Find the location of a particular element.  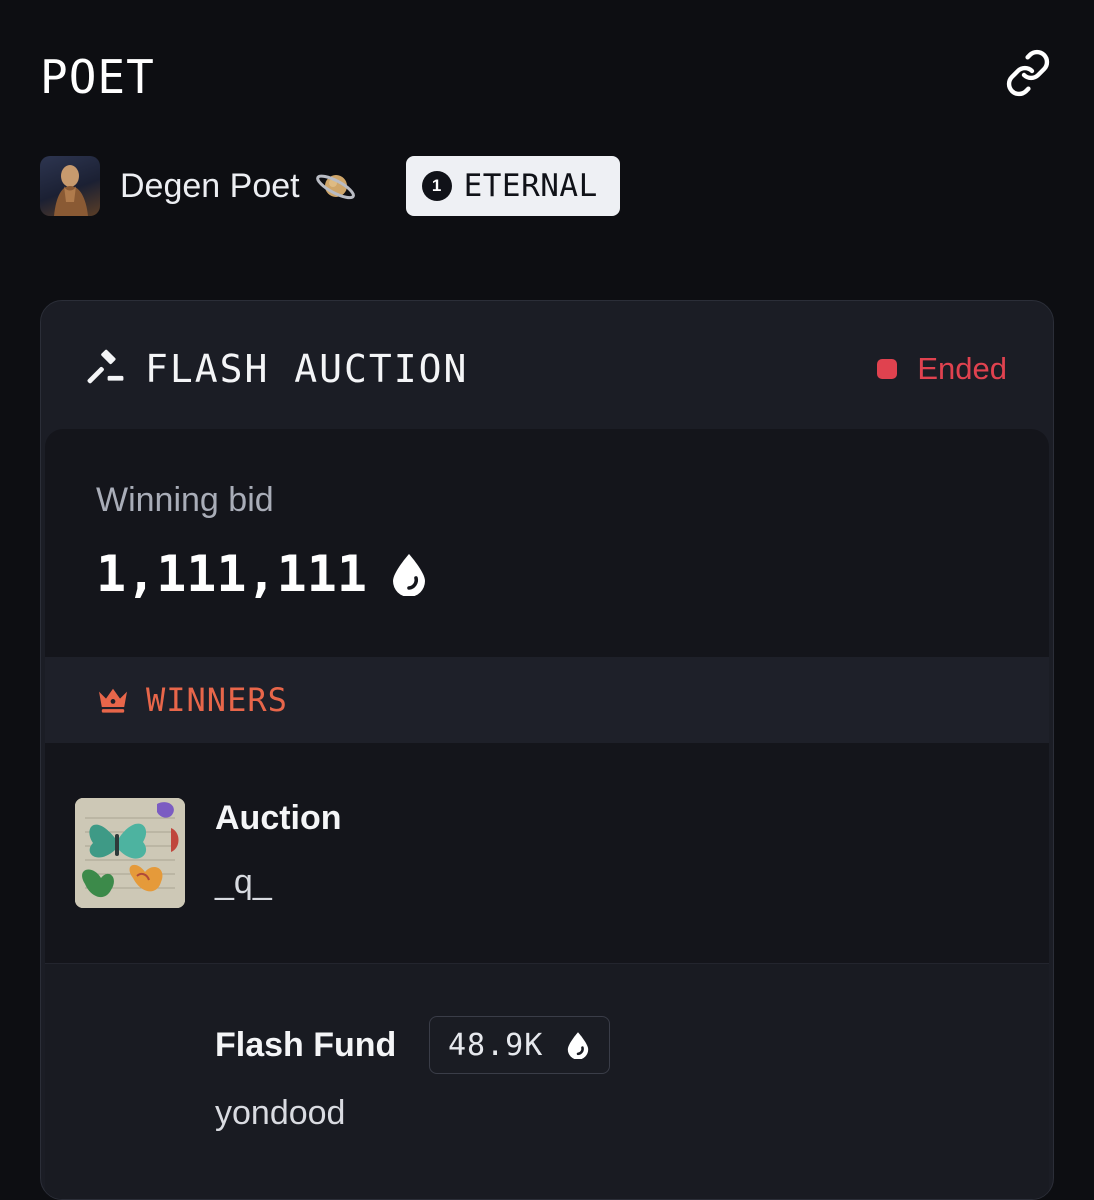

winners-label: WINNERS is located at coordinates (217, 700).